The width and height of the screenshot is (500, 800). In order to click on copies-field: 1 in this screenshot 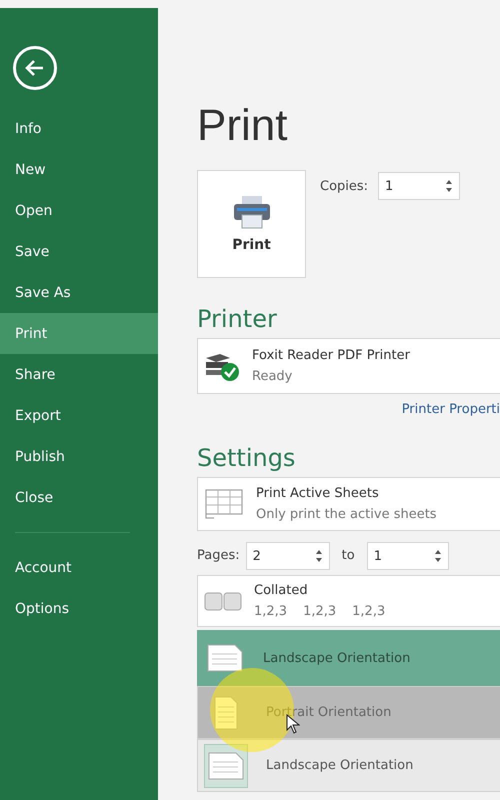, I will do `click(419, 186)`.